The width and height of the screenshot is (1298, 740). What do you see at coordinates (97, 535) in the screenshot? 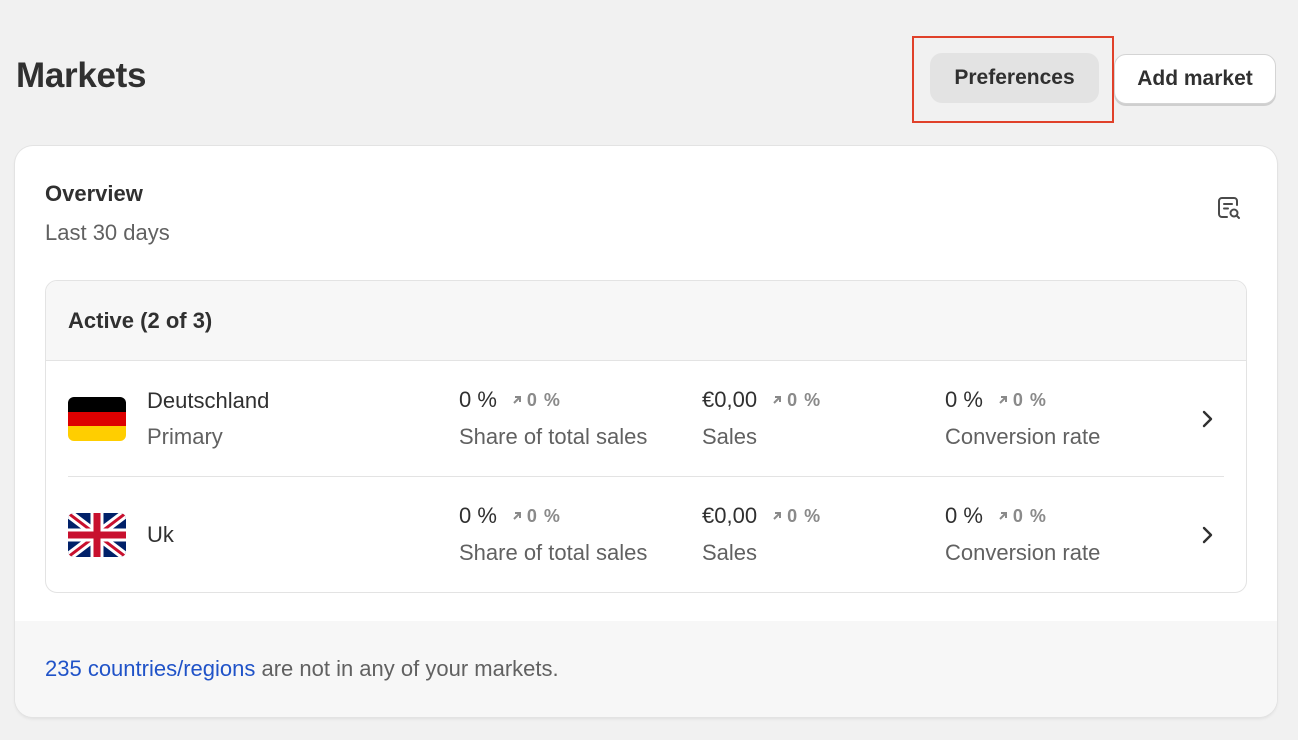
I see `uk-flag-icon` at bounding box center [97, 535].